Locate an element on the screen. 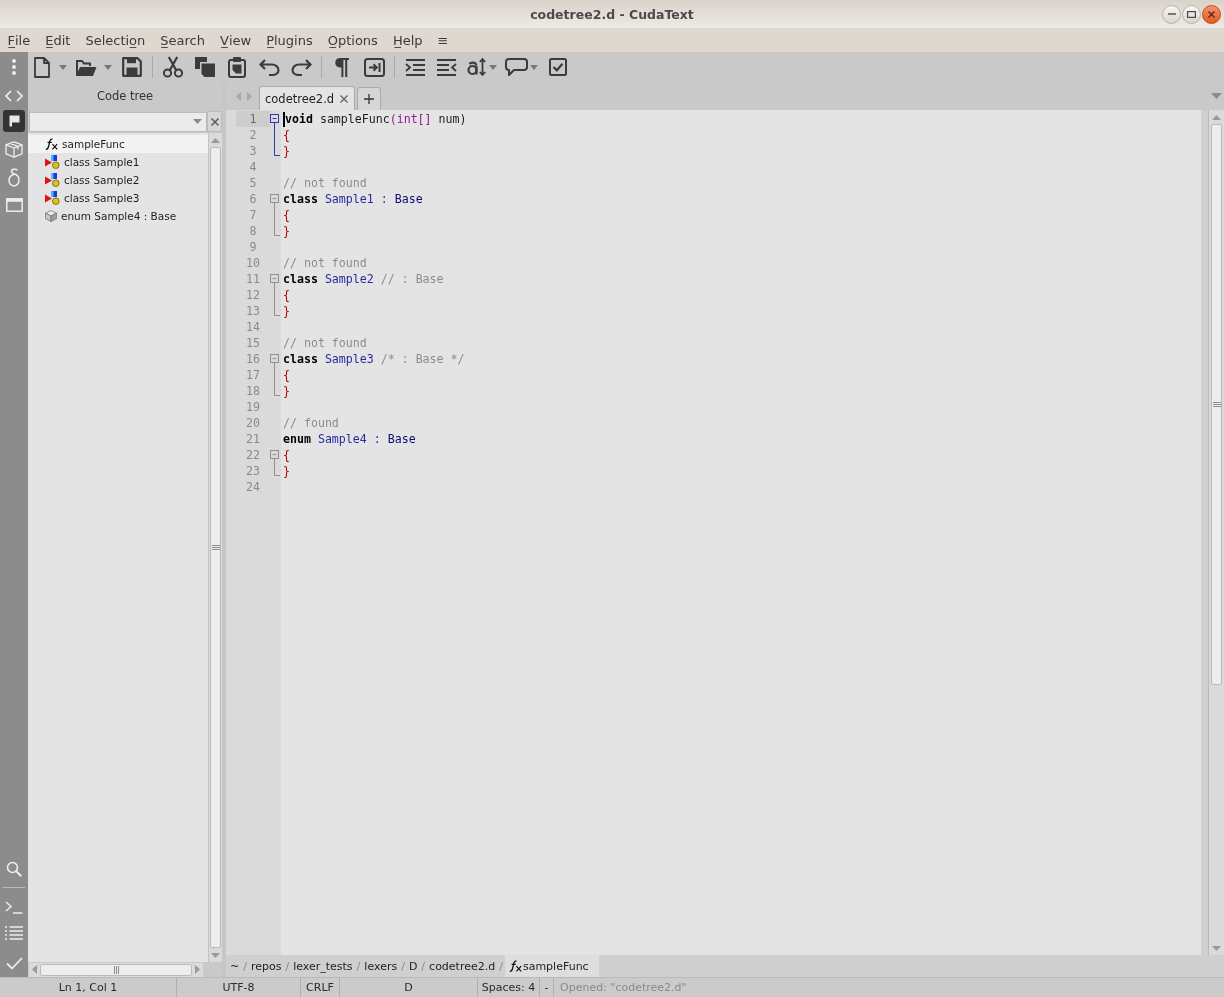 This screenshot has width=1224, height=997. line-number: 21 is located at coordinates (253, 439).